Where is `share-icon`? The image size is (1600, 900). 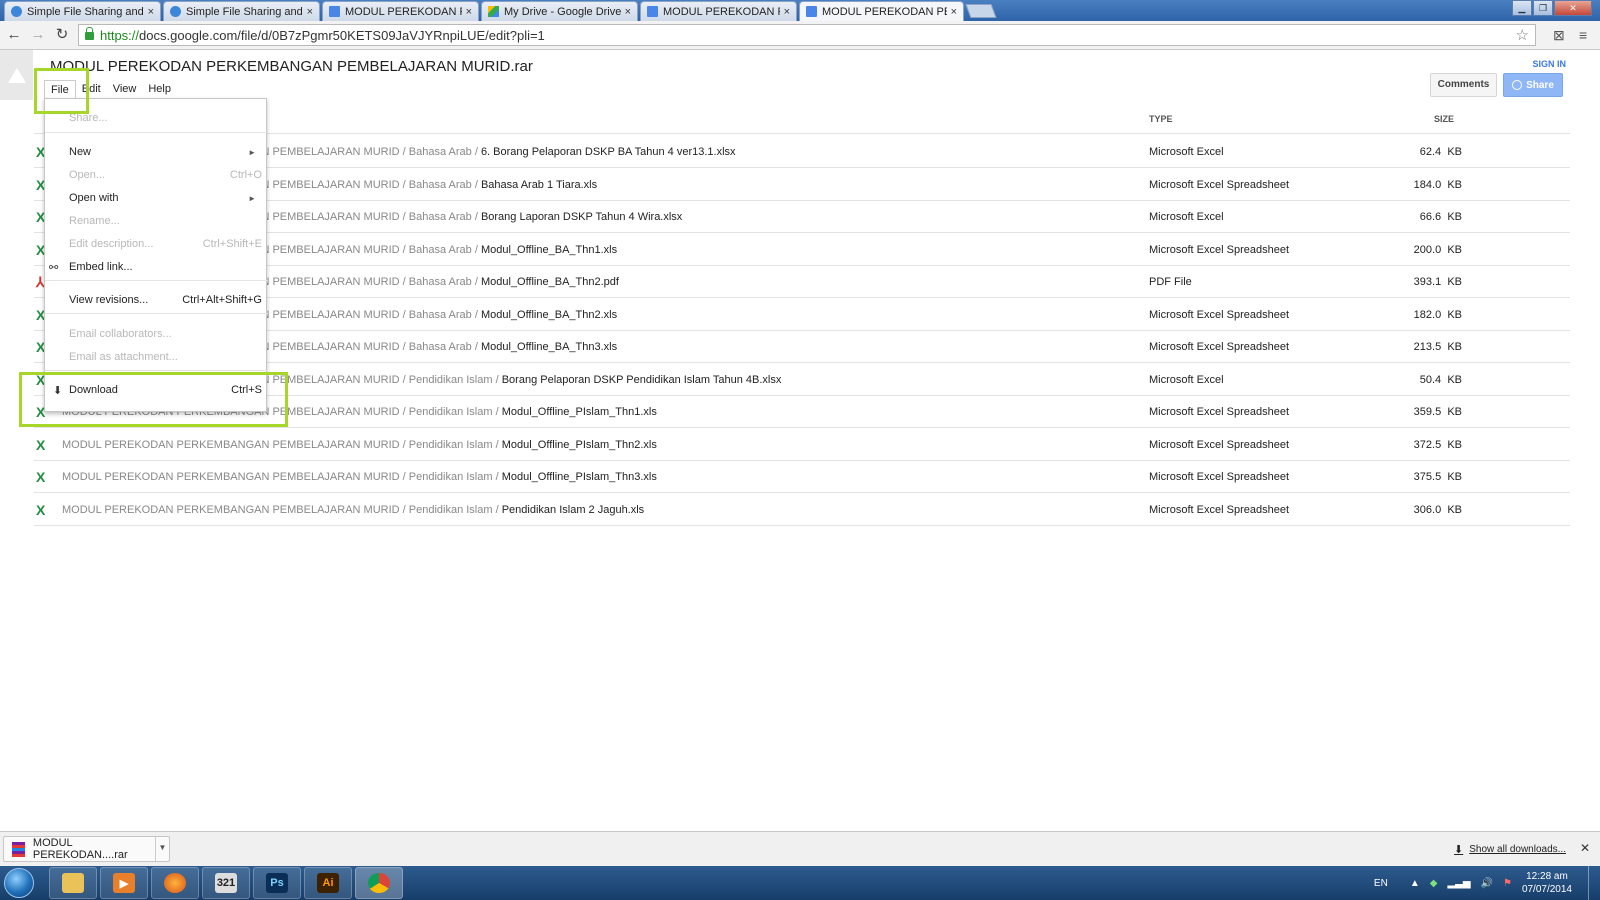 share-icon is located at coordinates (175, 11).